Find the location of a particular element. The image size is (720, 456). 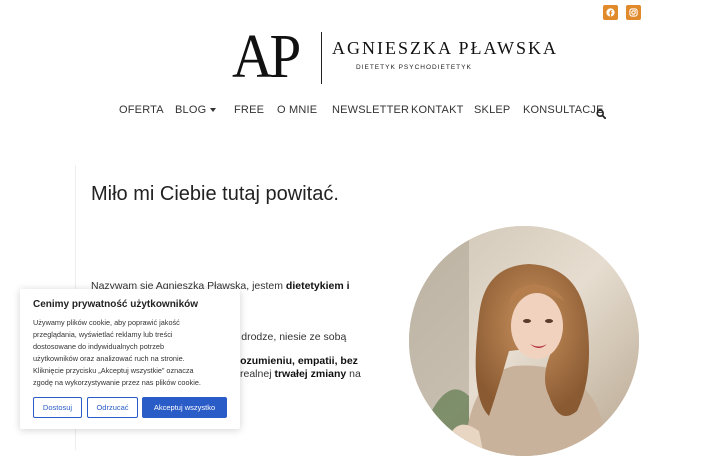

nav-item-kontakt: KONTAKT is located at coordinates (437, 110).